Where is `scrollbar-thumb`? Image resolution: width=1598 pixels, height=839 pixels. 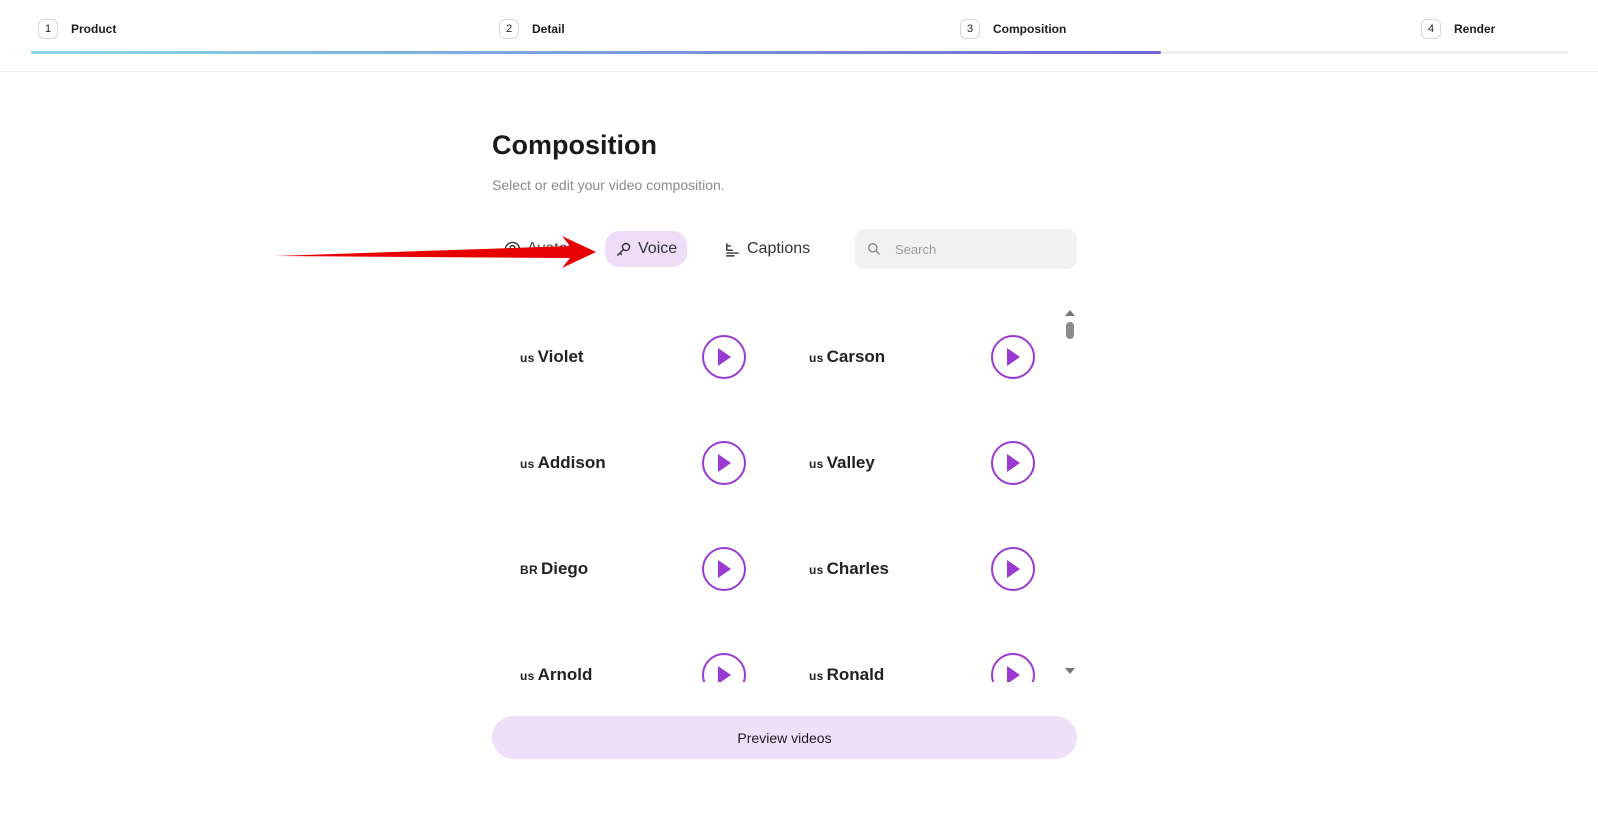
scrollbar-thumb is located at coordinates (1070, 330).